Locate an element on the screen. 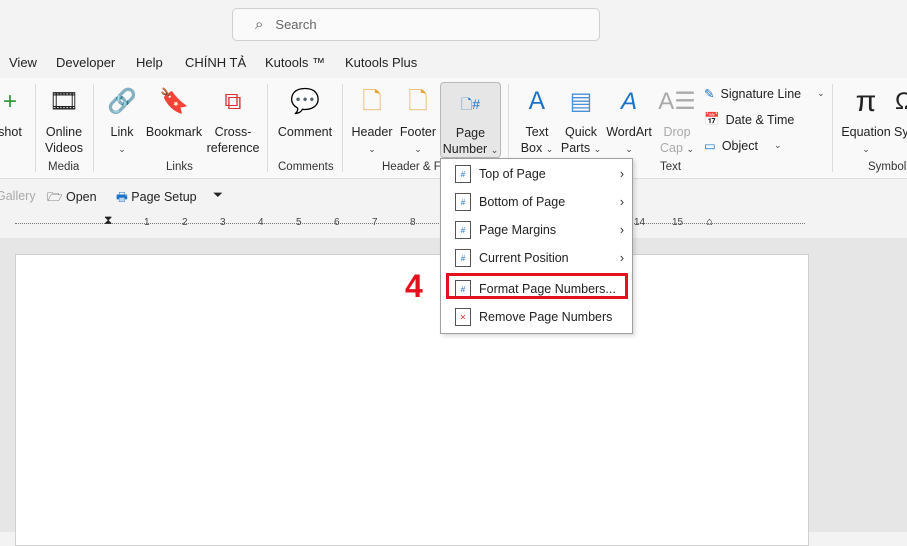 This screenshot has height=546, width=907. comment-icon: 💬 is located at coordinates (305, 101).